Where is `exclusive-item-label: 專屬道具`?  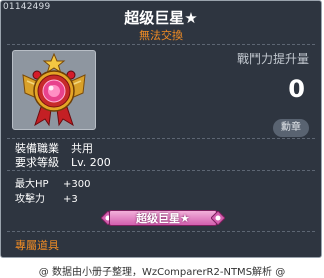 exclusive-item-label: 專屬道具 is located at coordinates (37, 245).